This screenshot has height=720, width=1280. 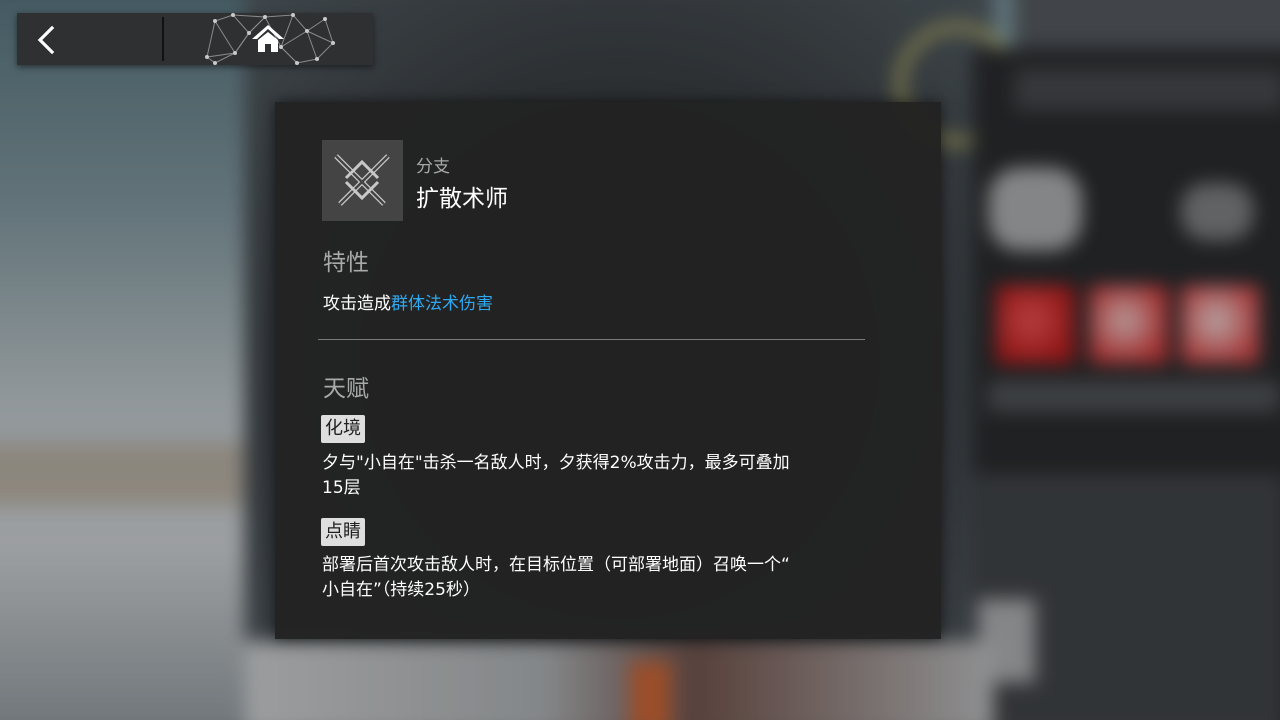 What do you see at coordinates (556, 565) in the screenshot?
I see `talent-2-desc-line-1: 部署后首次攻击敌人时，在目标位置（可部署地面）召唤一个“` at bounding box center [556, 565].